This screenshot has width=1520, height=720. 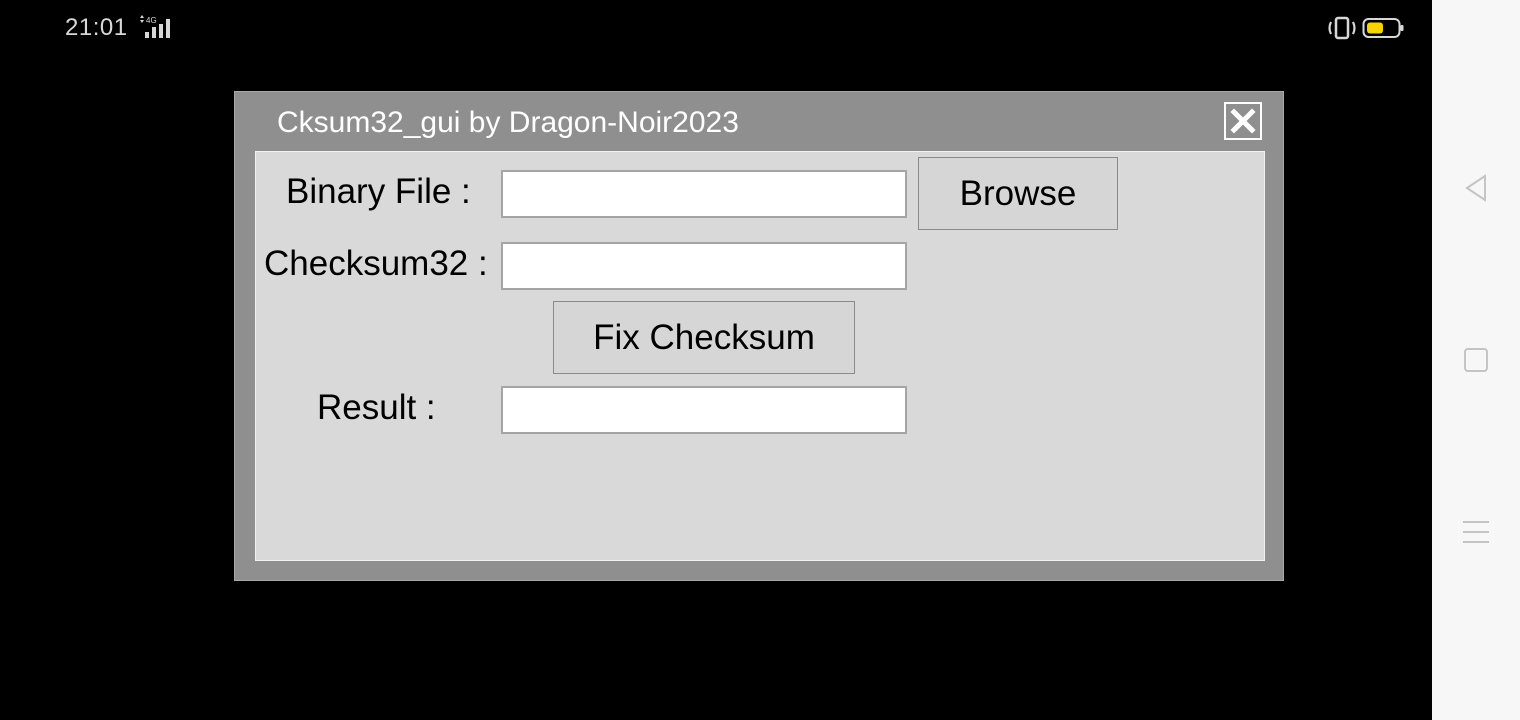 I want to click on result-input, so click(x=704, y=410).